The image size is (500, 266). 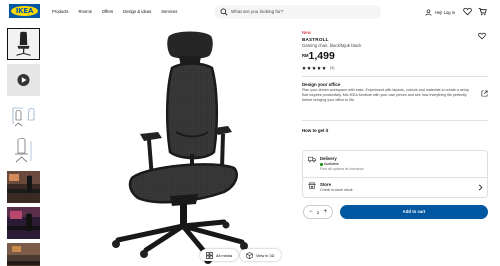 What do you see at coordinates (311, 212) in the screenshot?
I see `decrease-quantity-button: −` at bounding box center [311, 212].